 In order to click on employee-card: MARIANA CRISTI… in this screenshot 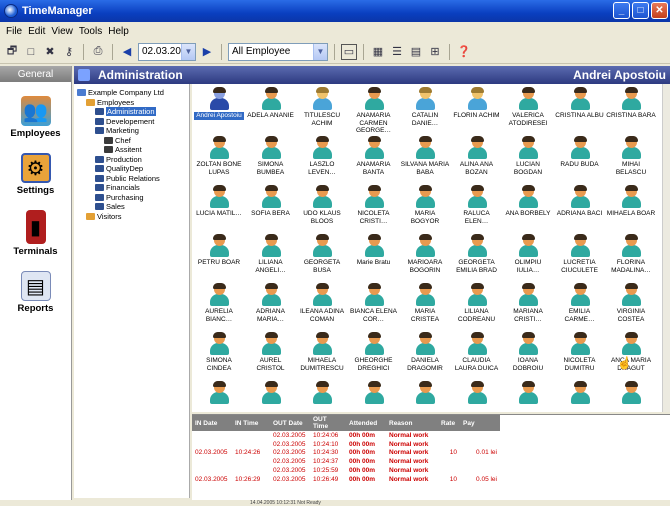, I will do `click(528, 303)`.